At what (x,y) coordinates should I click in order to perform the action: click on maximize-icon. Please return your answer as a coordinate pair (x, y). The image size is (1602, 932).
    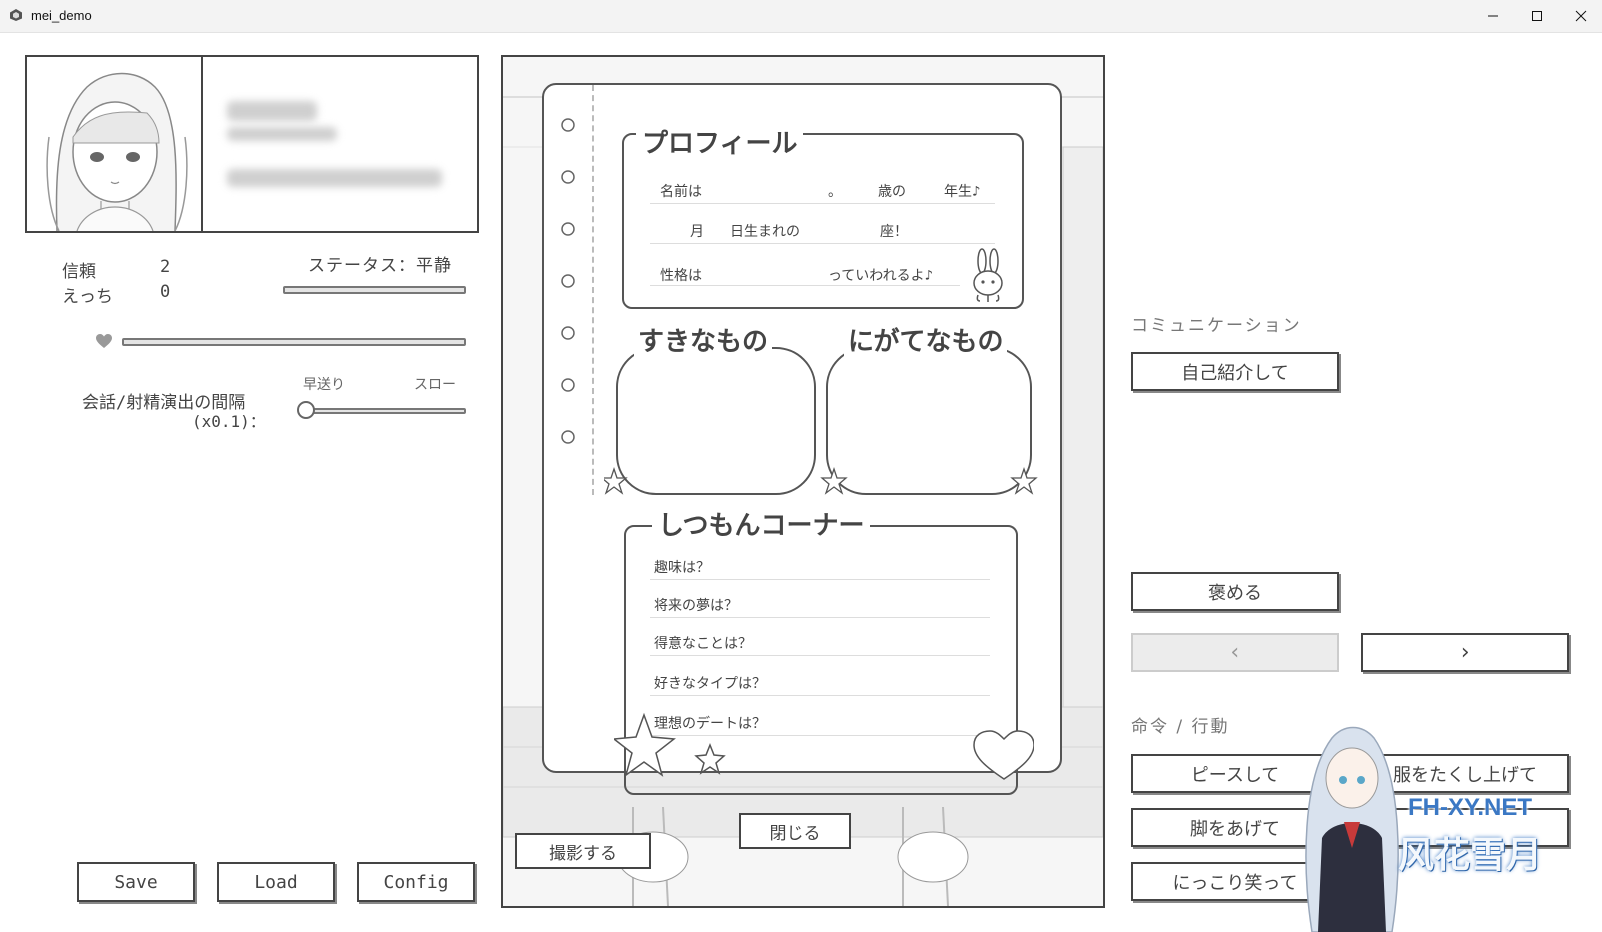
    Looking at the image, I should click on (1537, 16).